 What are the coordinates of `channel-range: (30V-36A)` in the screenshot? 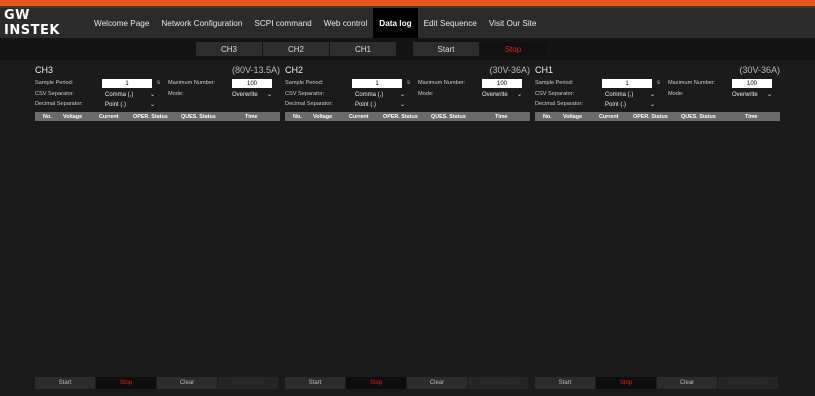 It's located at (759, 70).